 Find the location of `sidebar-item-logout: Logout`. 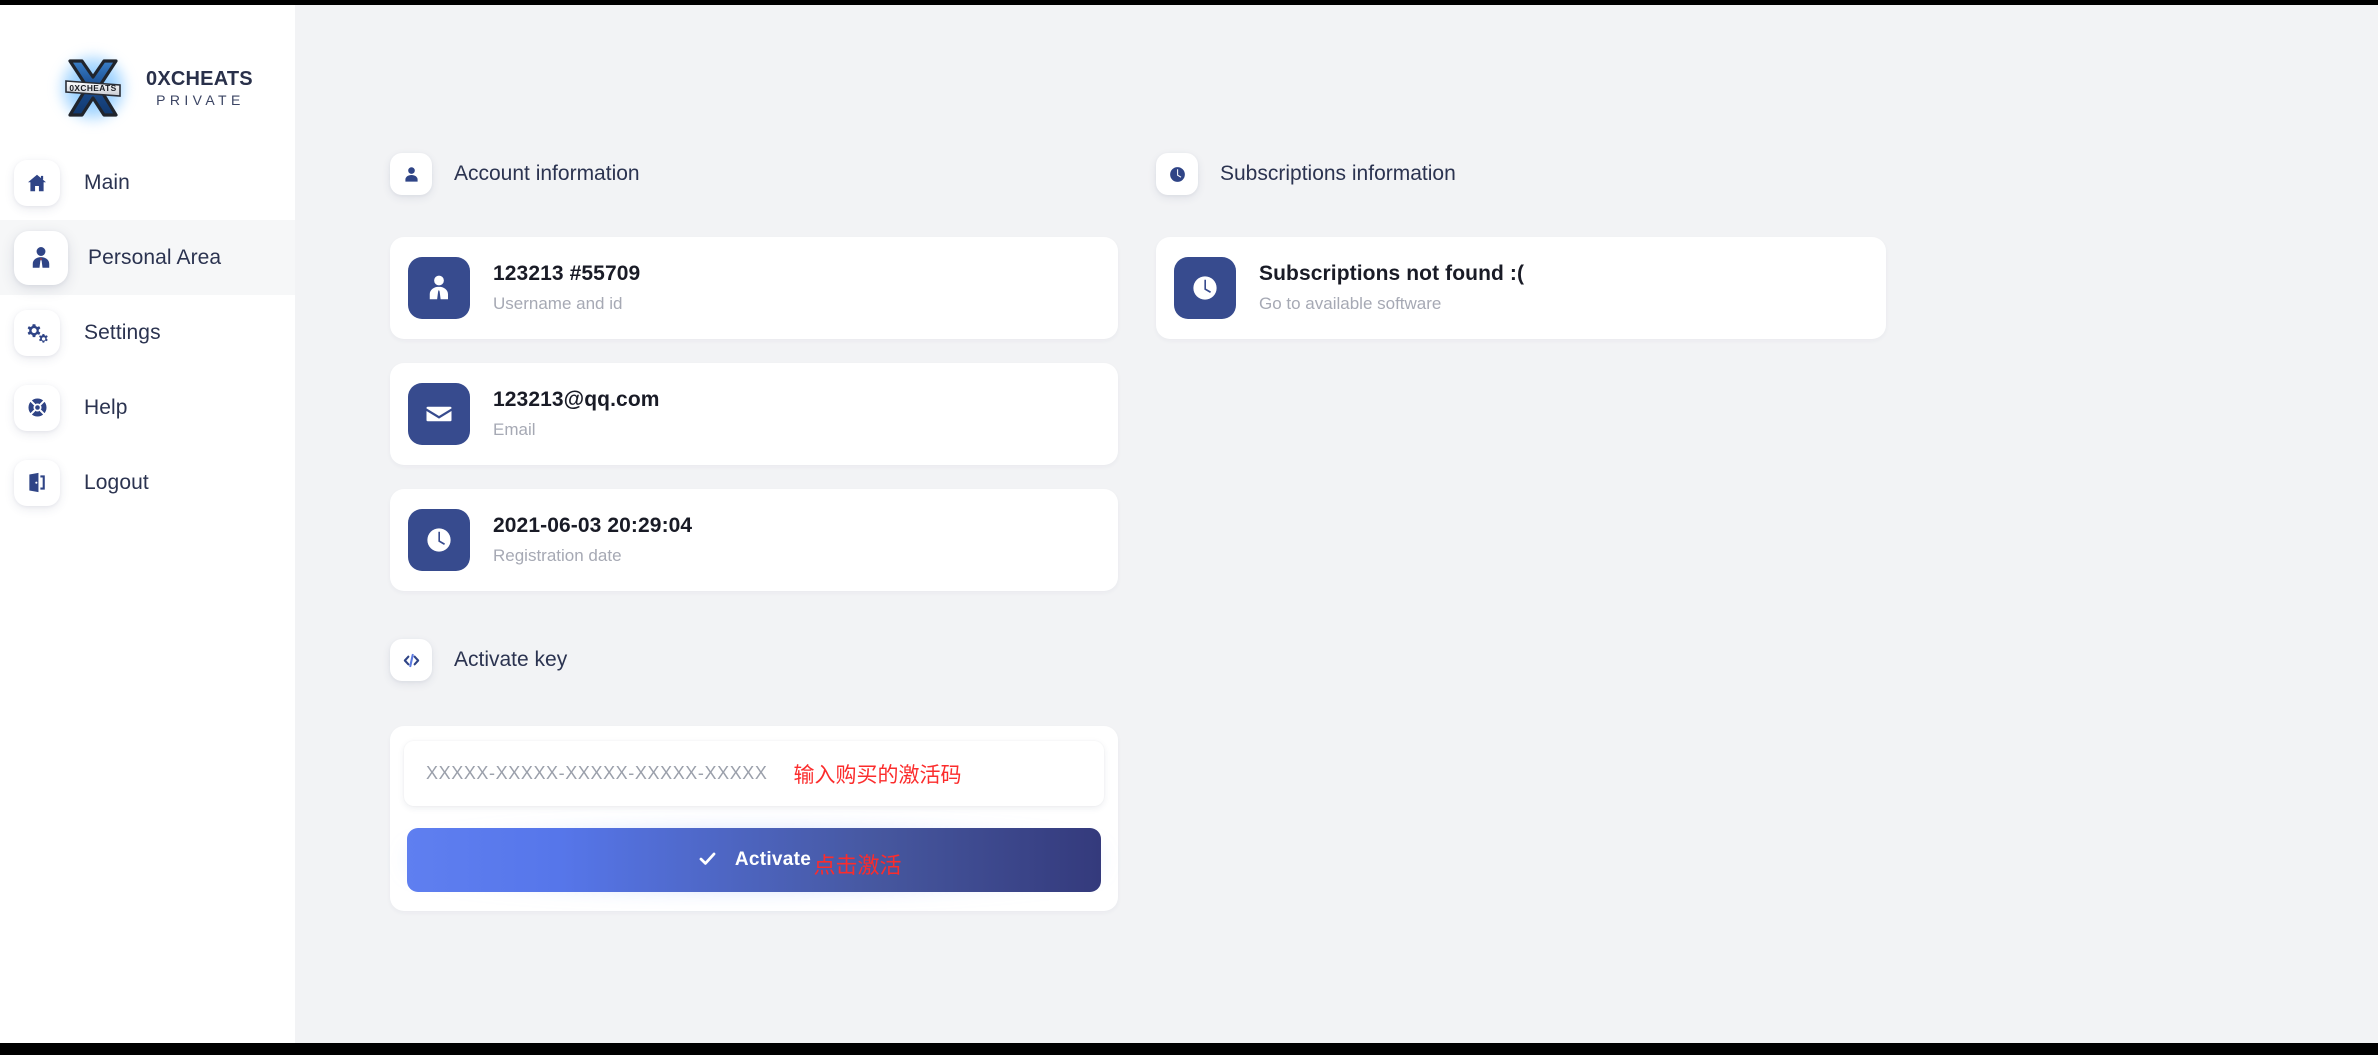

sidebar-item-logout: Logout is located at coordinates (147, 482).